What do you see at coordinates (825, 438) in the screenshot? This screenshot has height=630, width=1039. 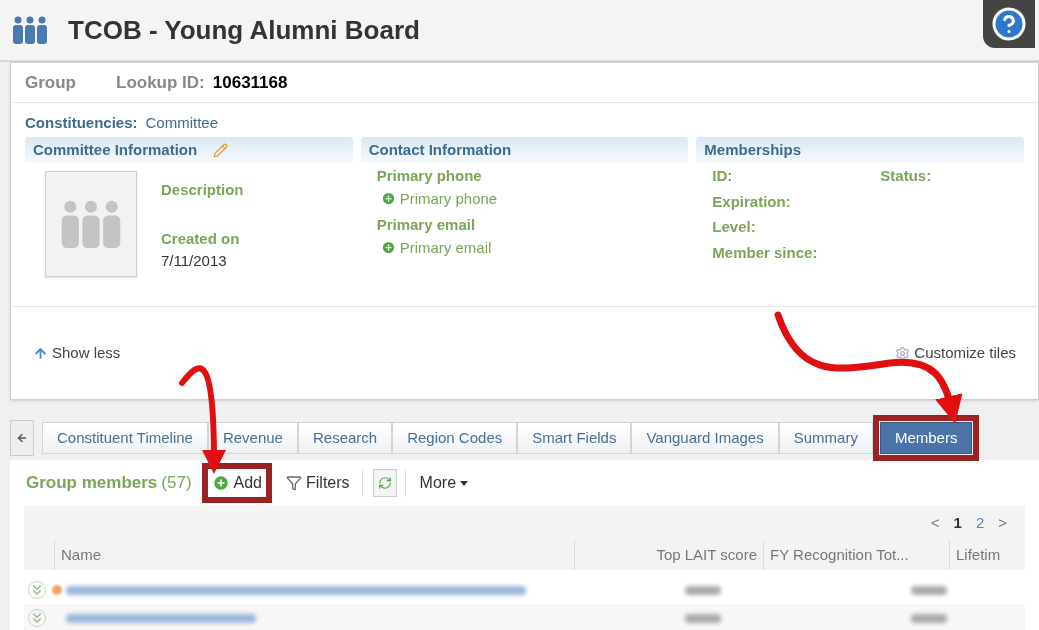 I see `tab: Summary` at bounding box center [825, 438].